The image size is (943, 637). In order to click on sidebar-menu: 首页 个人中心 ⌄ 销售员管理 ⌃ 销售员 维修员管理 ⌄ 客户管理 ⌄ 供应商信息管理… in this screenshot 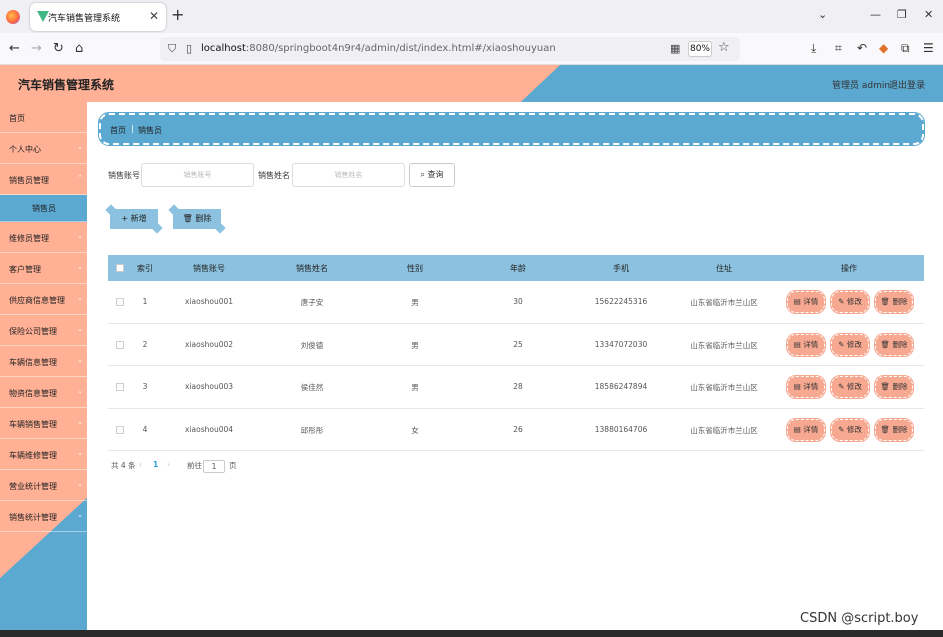, I will do `click(43, 317)`.